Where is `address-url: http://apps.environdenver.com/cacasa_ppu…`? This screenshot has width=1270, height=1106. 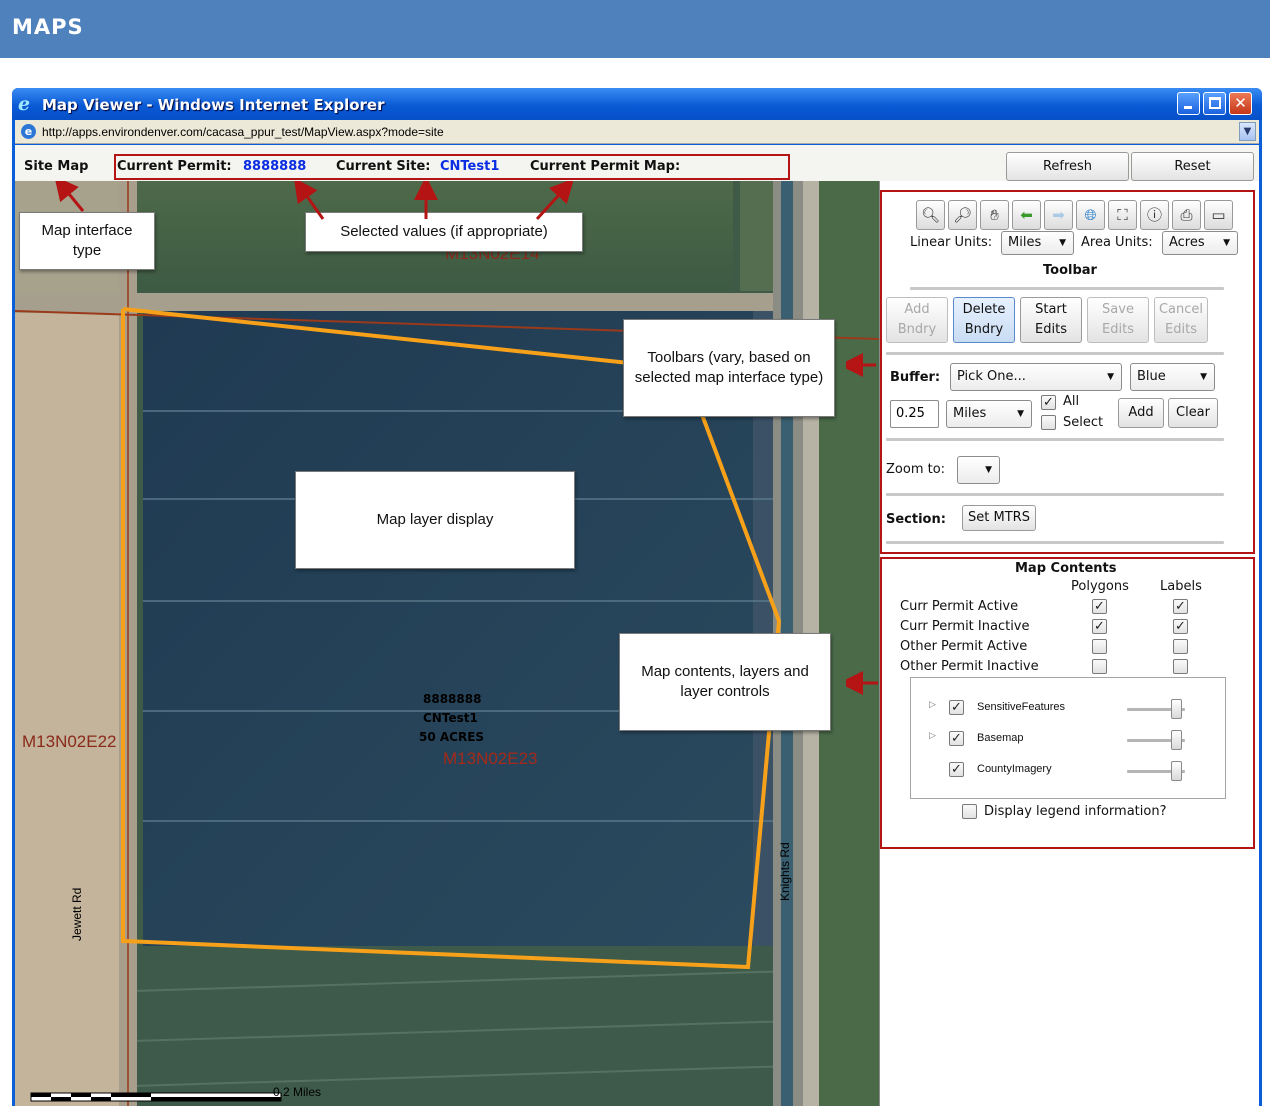 address-url: http://apps.environdenver.com/cacasa_ppu… is located at coordinates (243, 132).